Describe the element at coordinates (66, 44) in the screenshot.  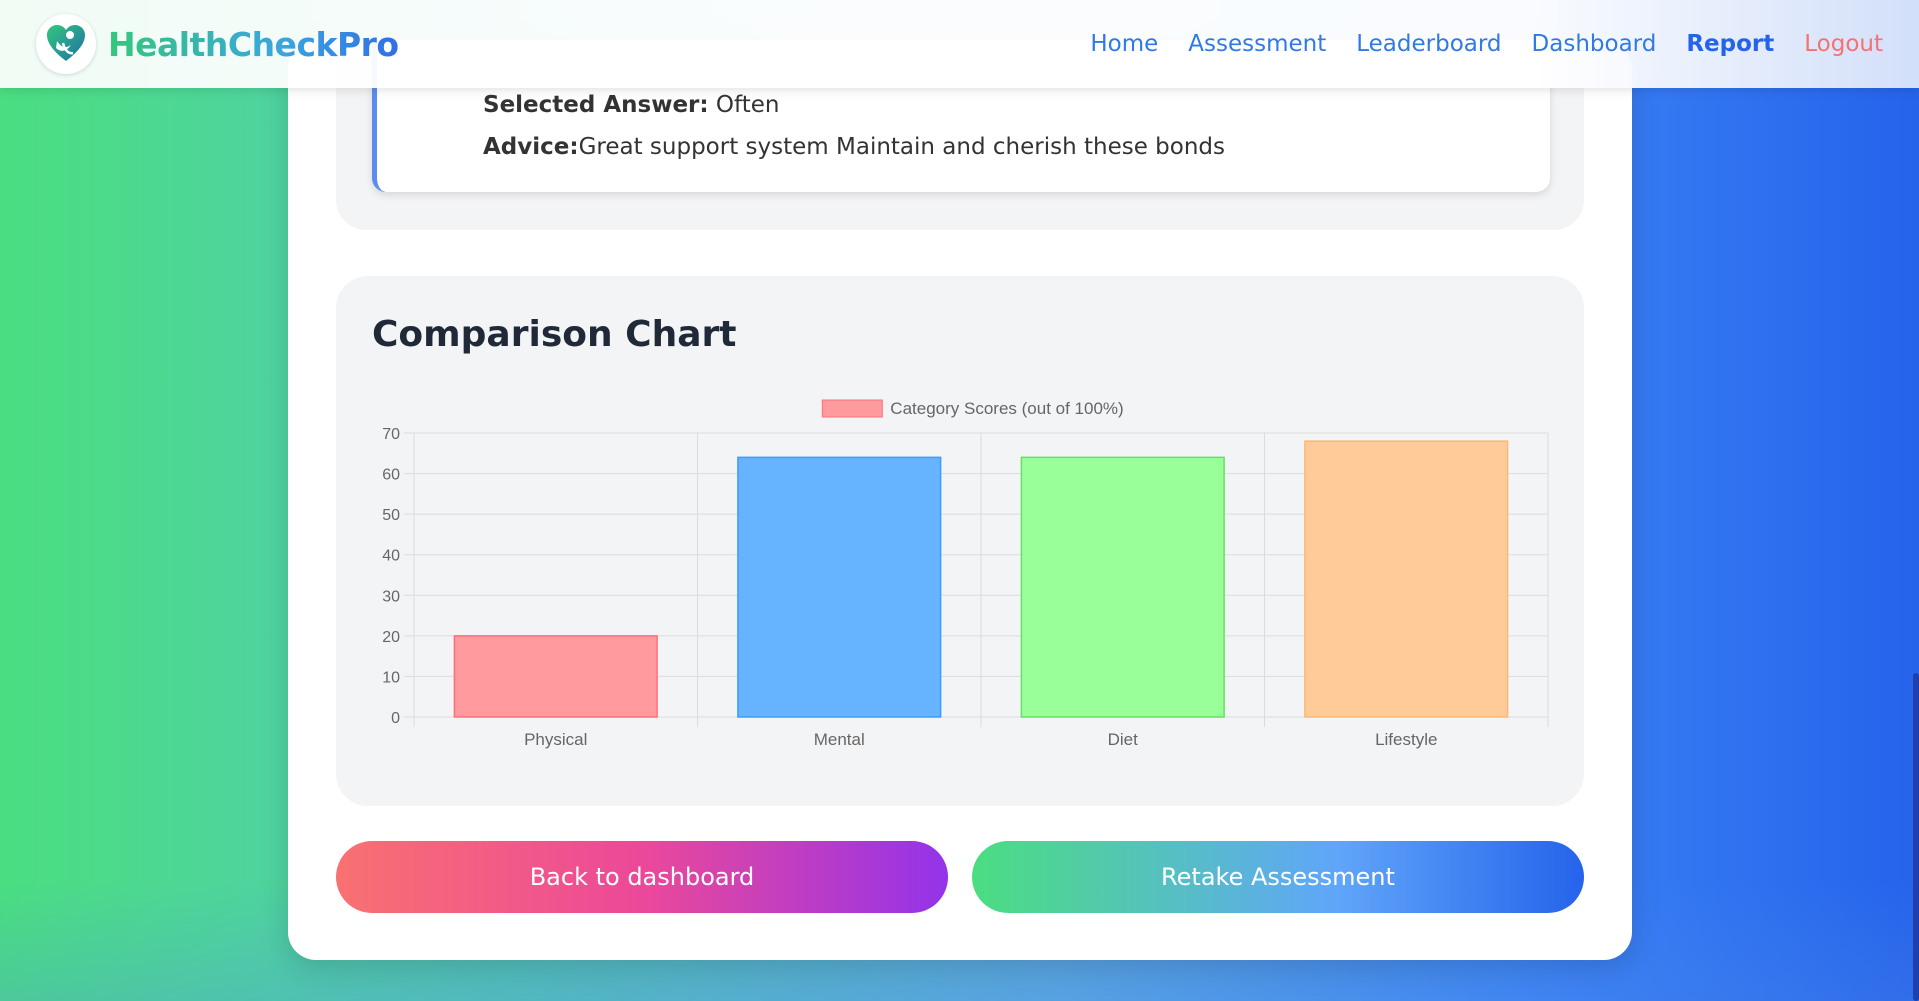
I see `heart-logo-icon` at that location.